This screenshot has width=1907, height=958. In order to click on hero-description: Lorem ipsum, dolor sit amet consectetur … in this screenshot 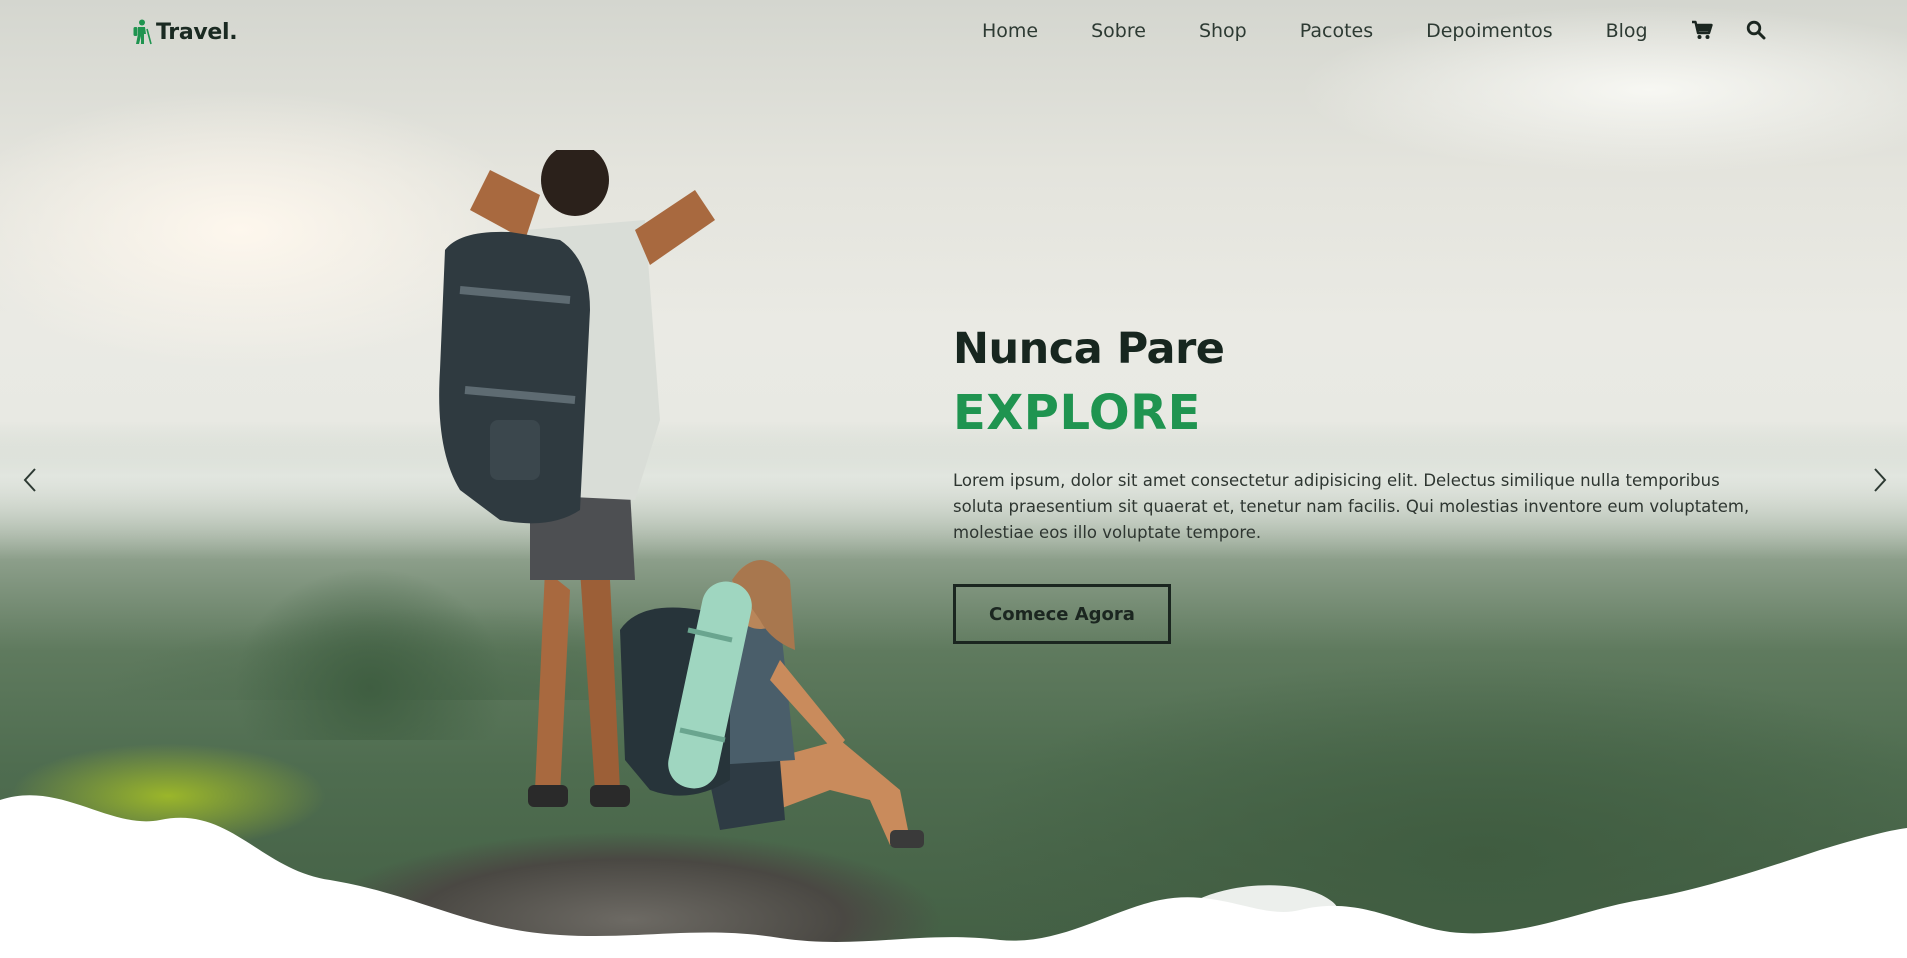, I will do `click(1351, 506)`.